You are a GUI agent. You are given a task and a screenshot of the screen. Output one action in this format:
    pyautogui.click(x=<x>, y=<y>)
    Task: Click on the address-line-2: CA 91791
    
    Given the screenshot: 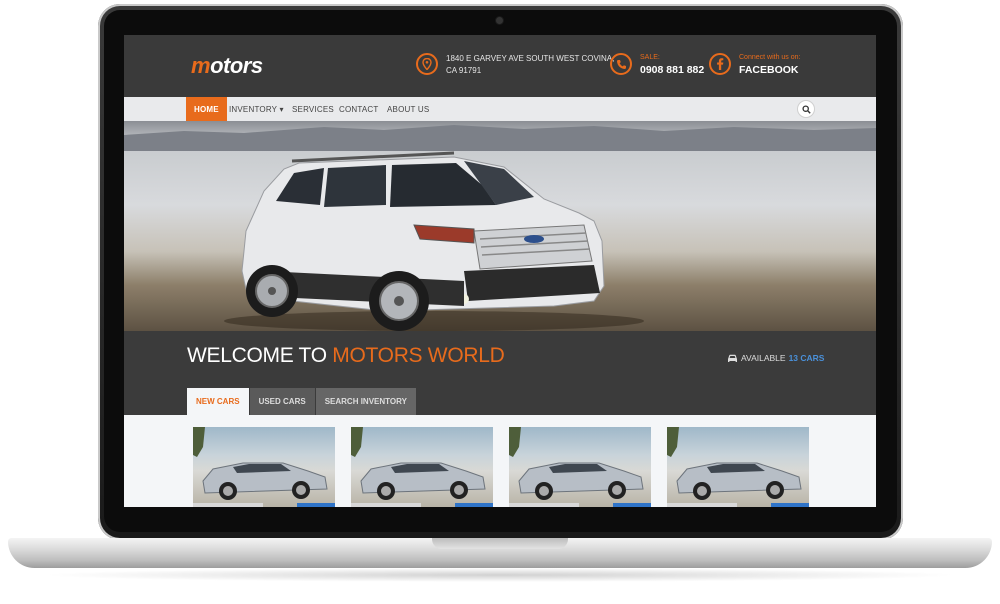 What is the action you would take?
    pyautogui.click(x=464, y=70)
    